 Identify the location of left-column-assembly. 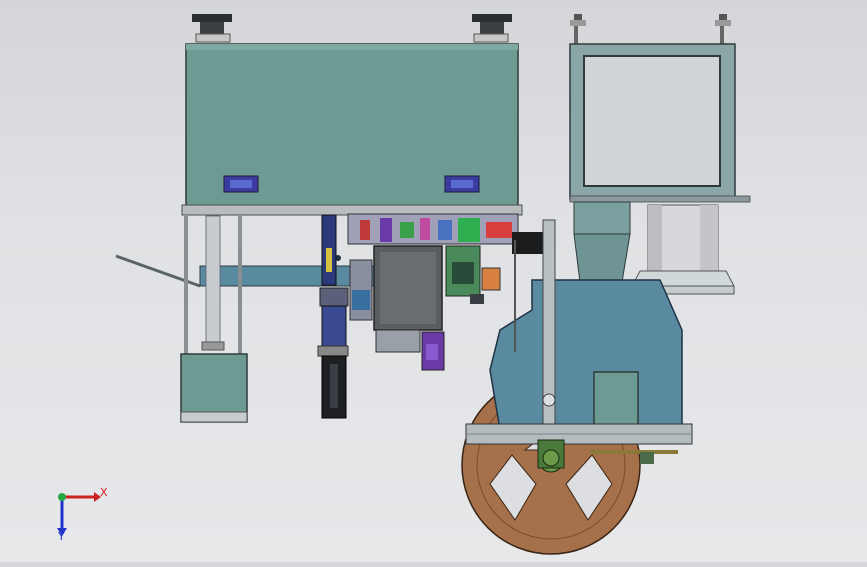
(214, 319).